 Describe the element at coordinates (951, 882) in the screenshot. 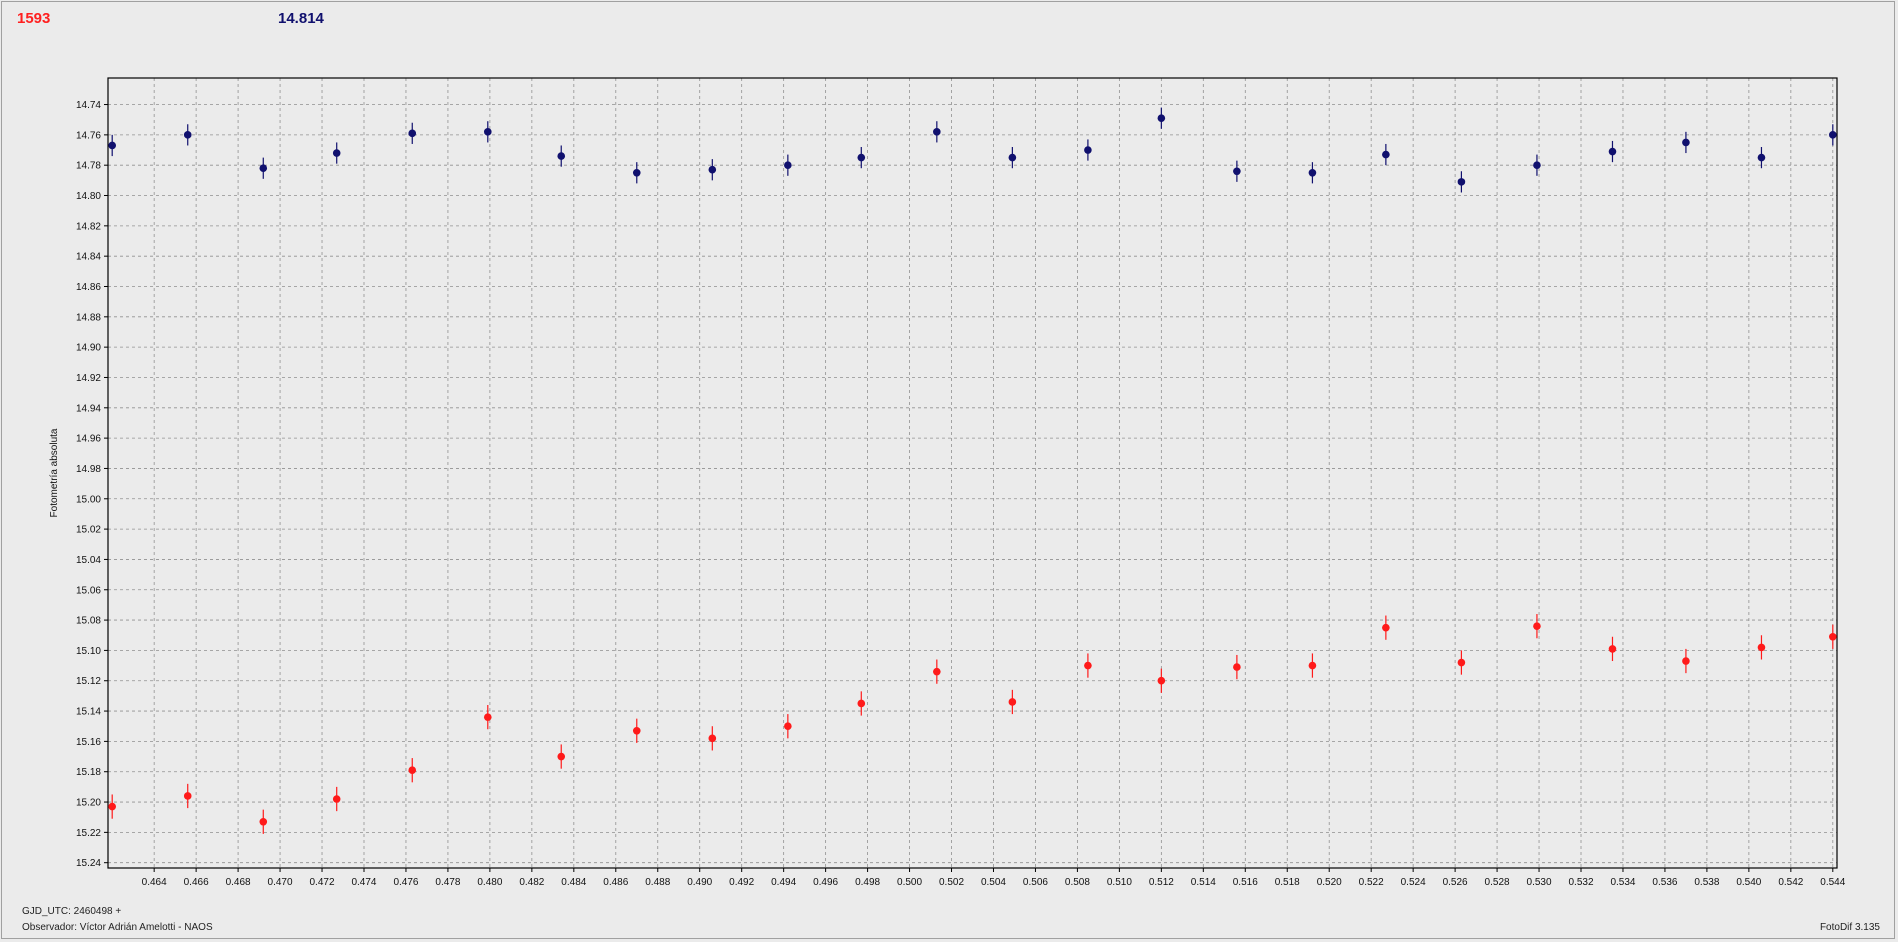

I see `x-tick-label: 0.502` at that location.